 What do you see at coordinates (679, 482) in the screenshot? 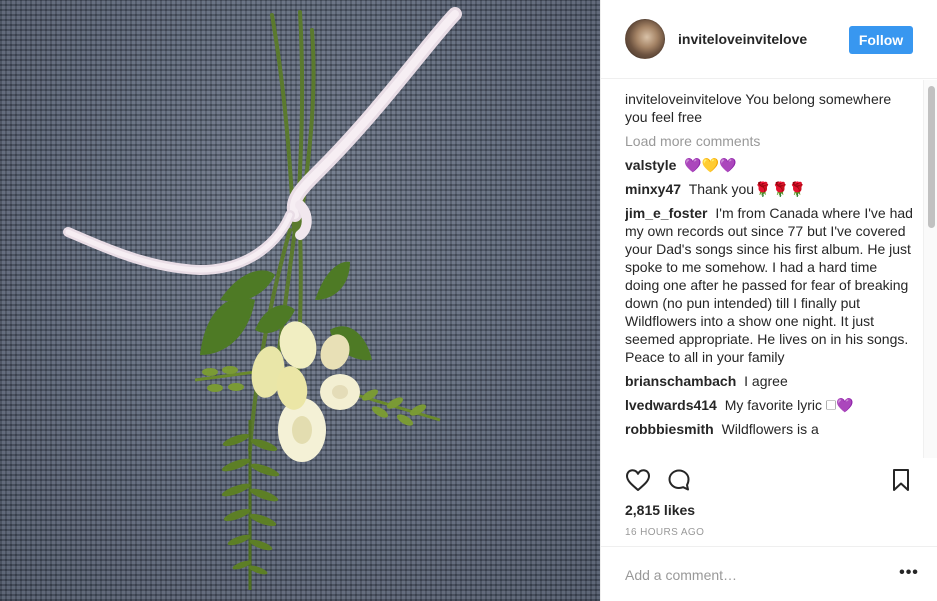
I see `comment-bubble-icon` at bounding box center [679, 482].